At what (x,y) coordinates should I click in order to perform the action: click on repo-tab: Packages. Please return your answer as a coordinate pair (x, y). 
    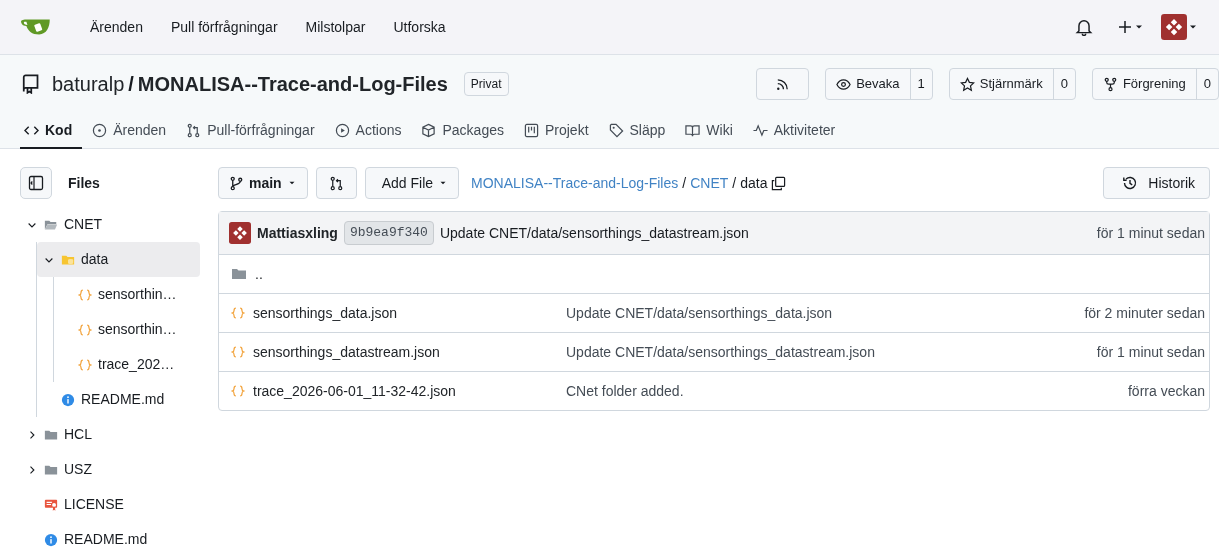
    Looking at the image, I should click on (462, 131).